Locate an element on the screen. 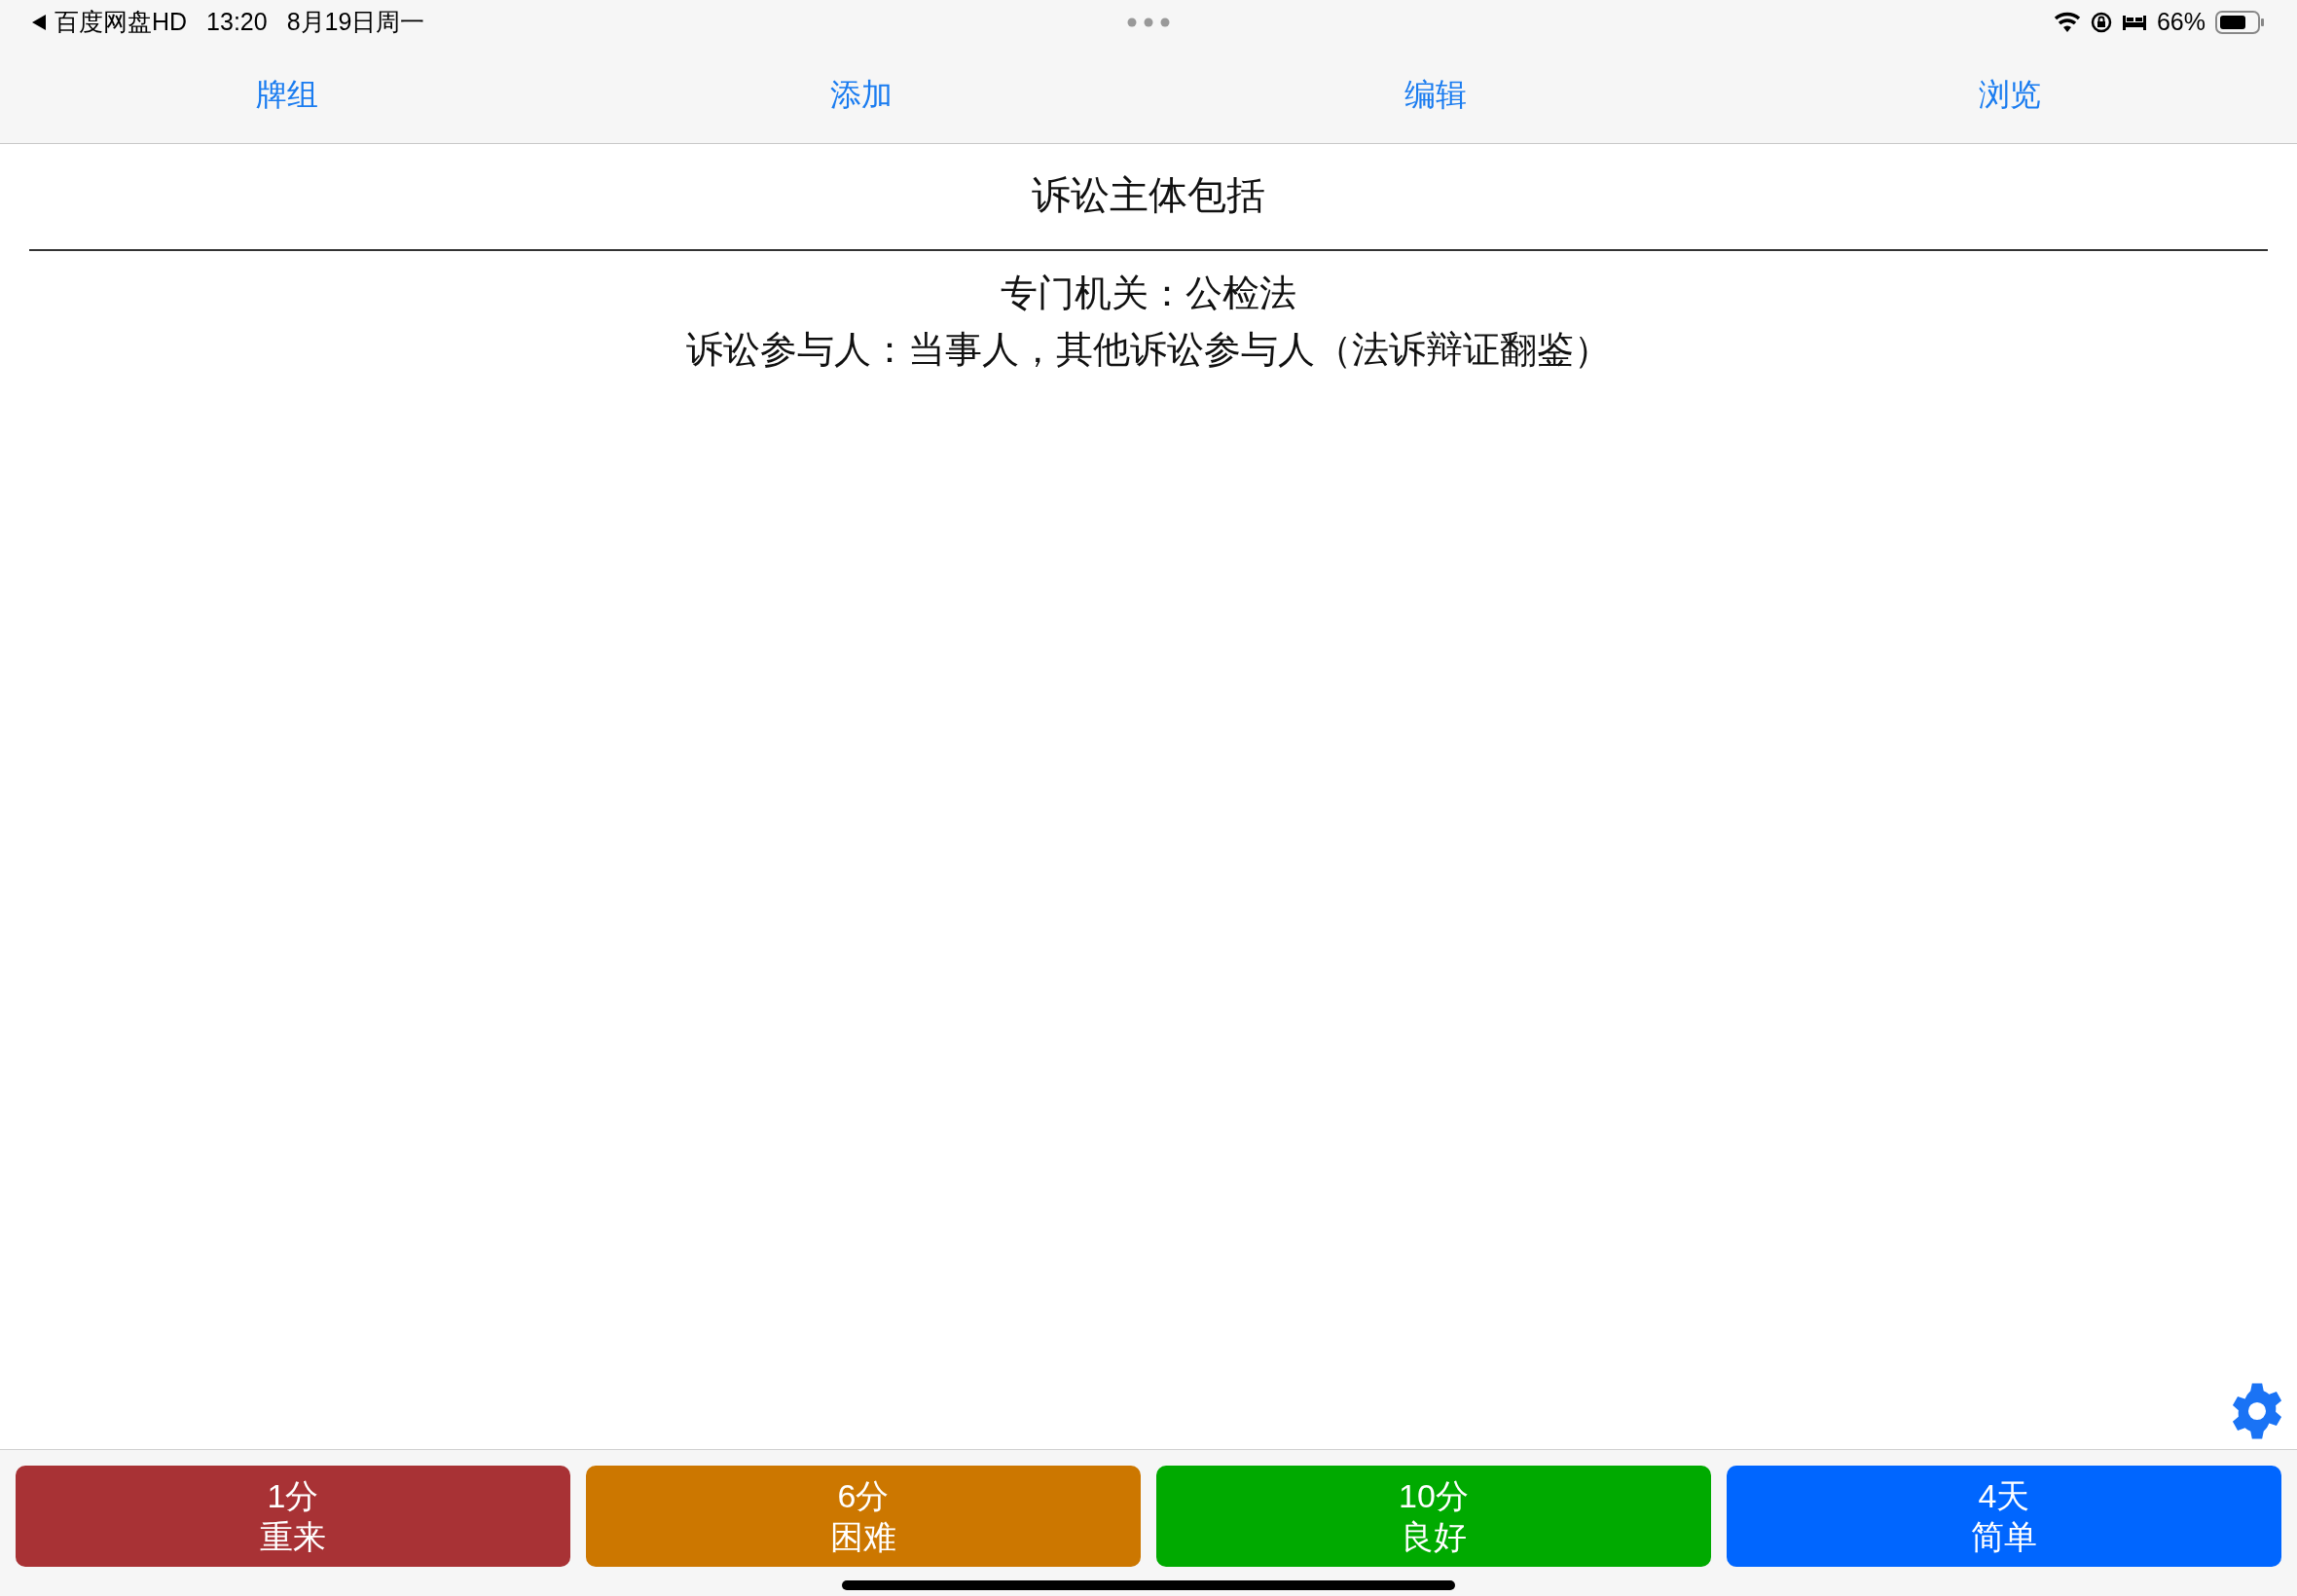 The width and height of the screenshot is (2297, 1596). status-date: 8月19日周一 is located at coordinates (355, 22).